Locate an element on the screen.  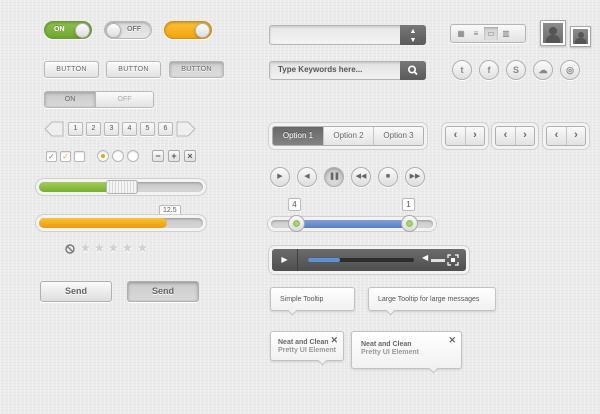
send-button: Send is located at coordinates (76, 291).